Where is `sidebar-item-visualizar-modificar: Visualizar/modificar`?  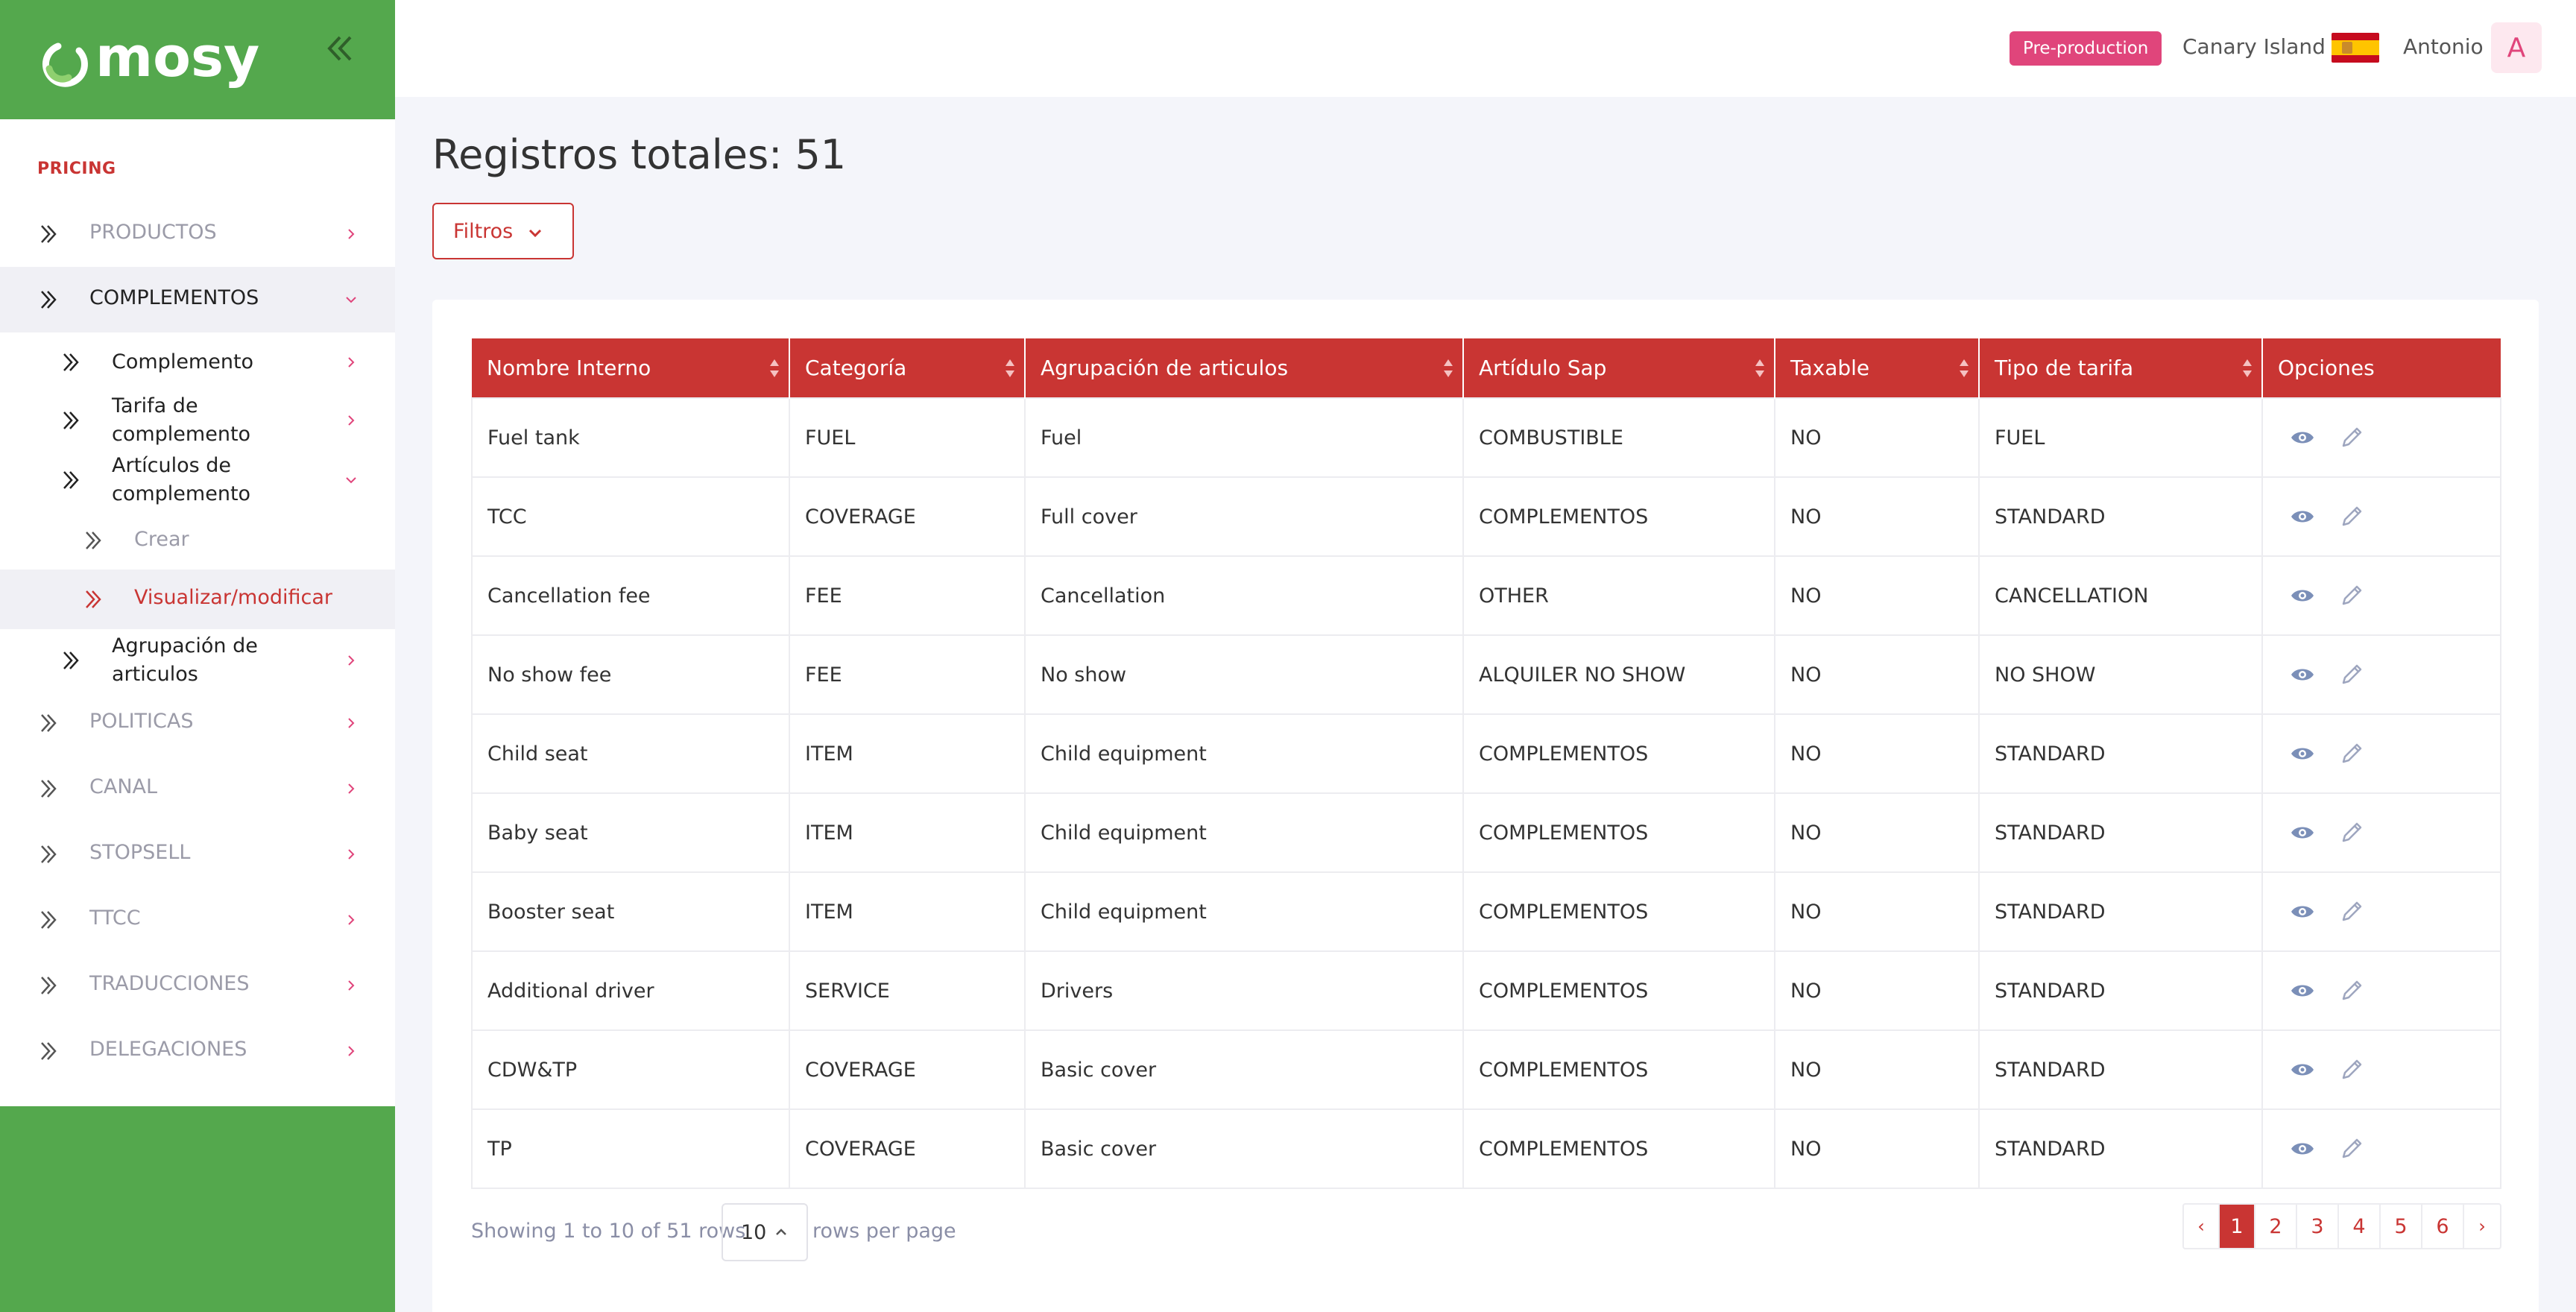 sidebar-item-visualizar-modificar: Visualizar/modificar is located at coordinates (198, 599).